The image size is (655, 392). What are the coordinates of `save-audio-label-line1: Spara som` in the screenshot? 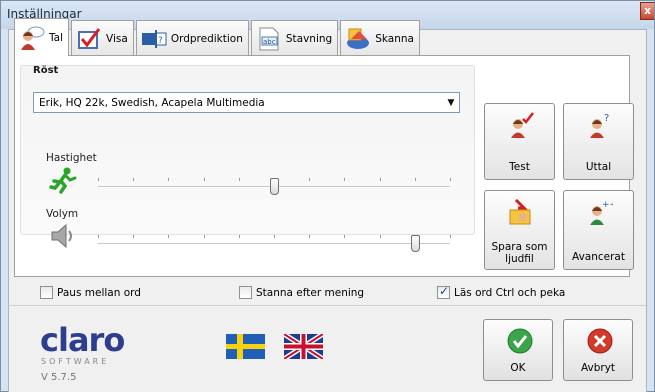 It's located at (519, 247).